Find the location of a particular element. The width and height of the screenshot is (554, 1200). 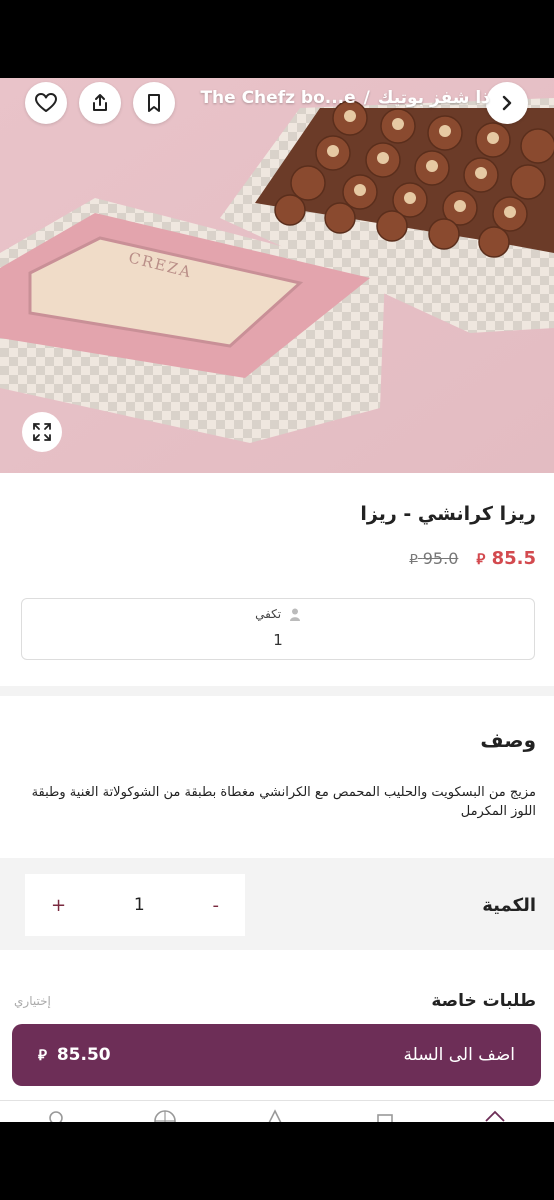

quantity-value: 1 is located at coordinates (139, 905).